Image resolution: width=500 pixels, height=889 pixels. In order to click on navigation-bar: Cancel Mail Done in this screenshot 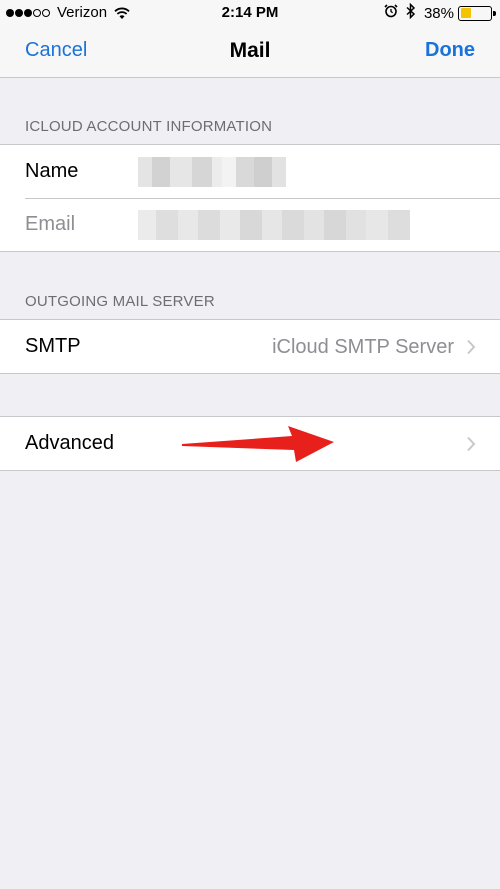, I will do `click(250, 52)`.